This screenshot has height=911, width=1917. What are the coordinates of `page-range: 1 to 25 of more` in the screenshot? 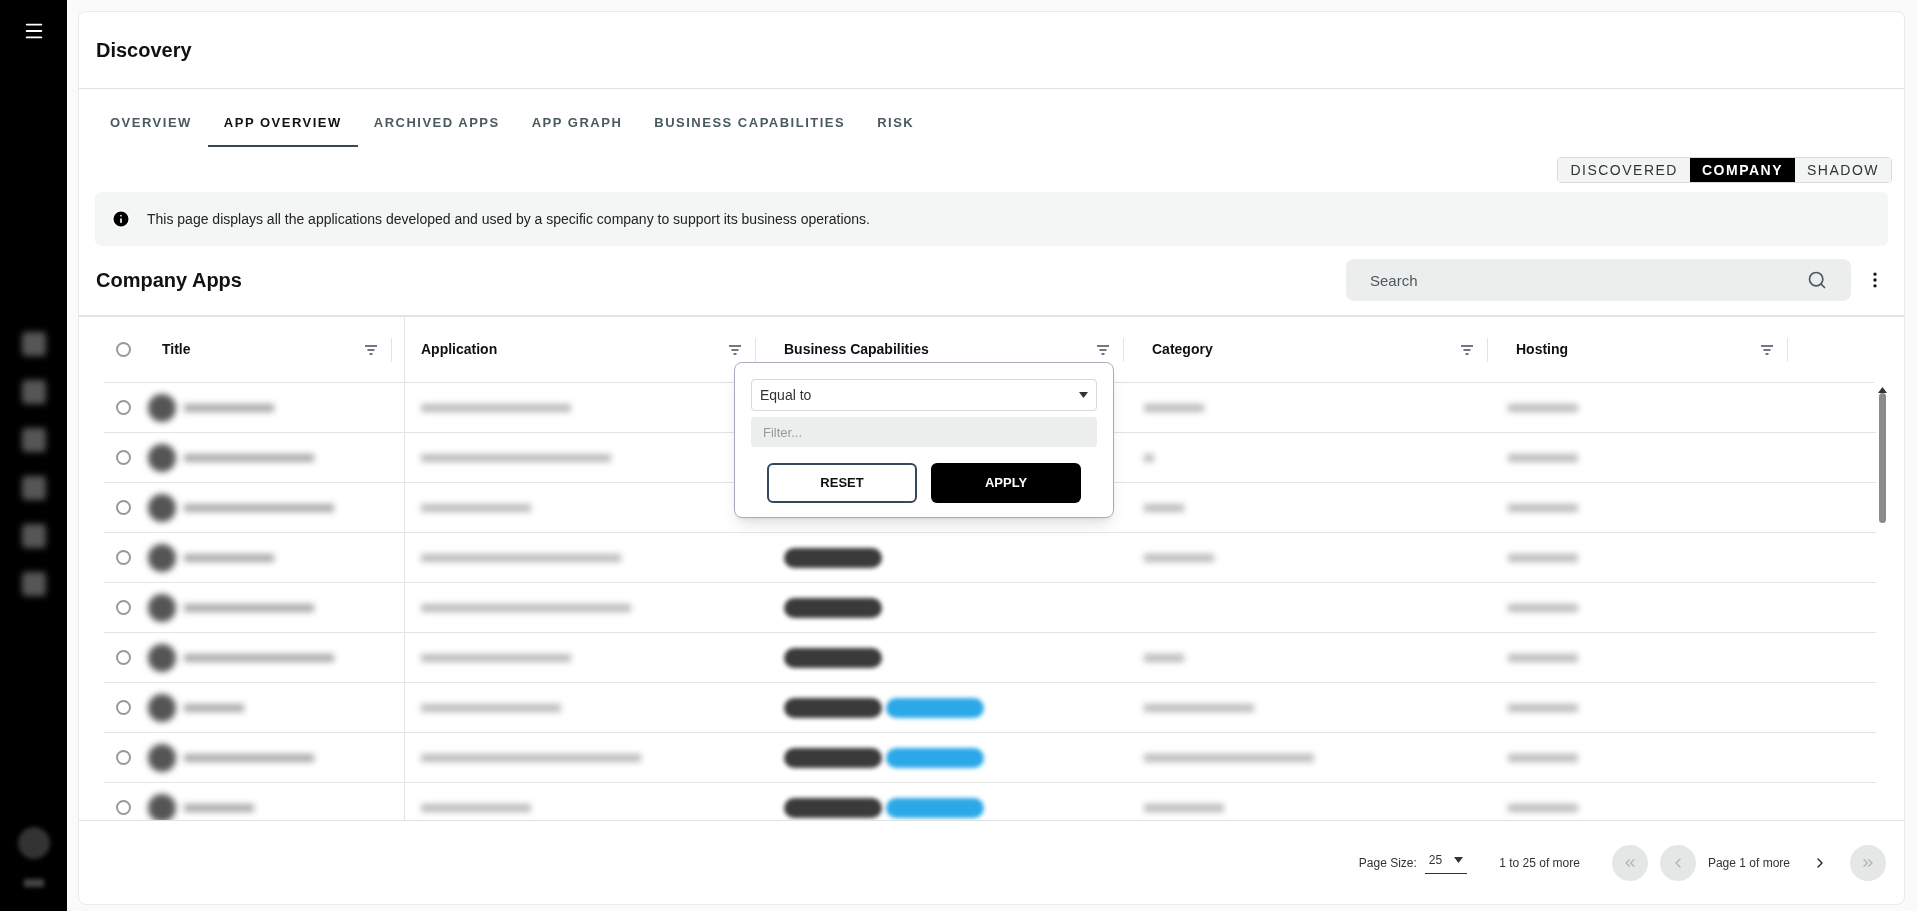 It's located at (1539, 863).